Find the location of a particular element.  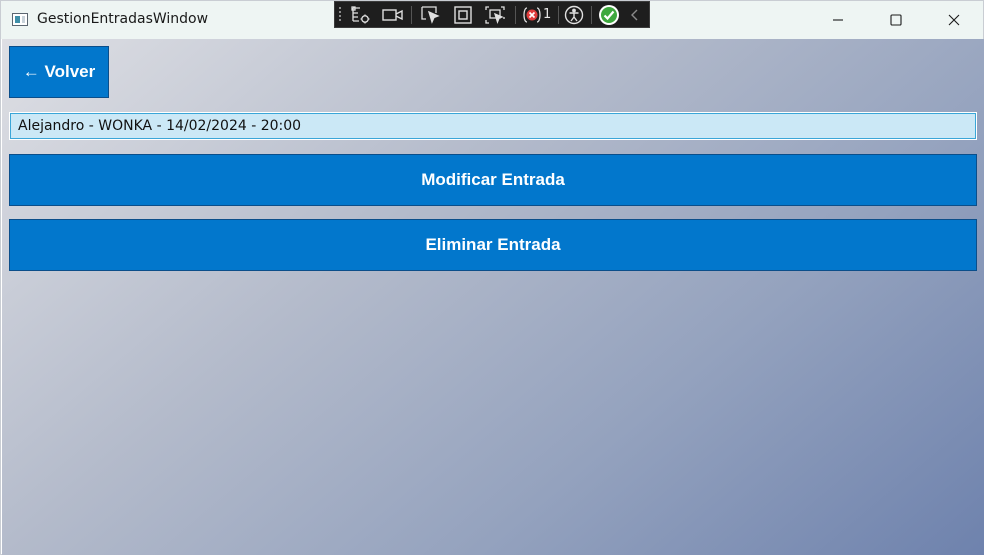

maximize-button is located at coordinates (896, 20).